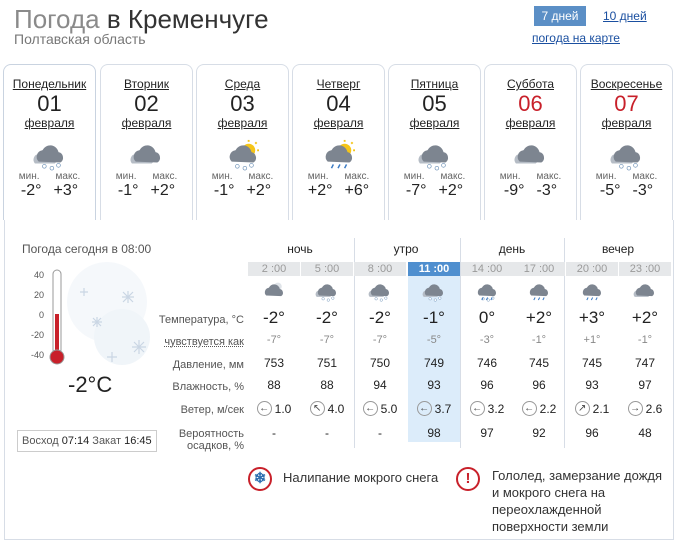  Describe the element at coordinates (539, 363) in the screenshot. I see `hour-pressure: 745` at that location.